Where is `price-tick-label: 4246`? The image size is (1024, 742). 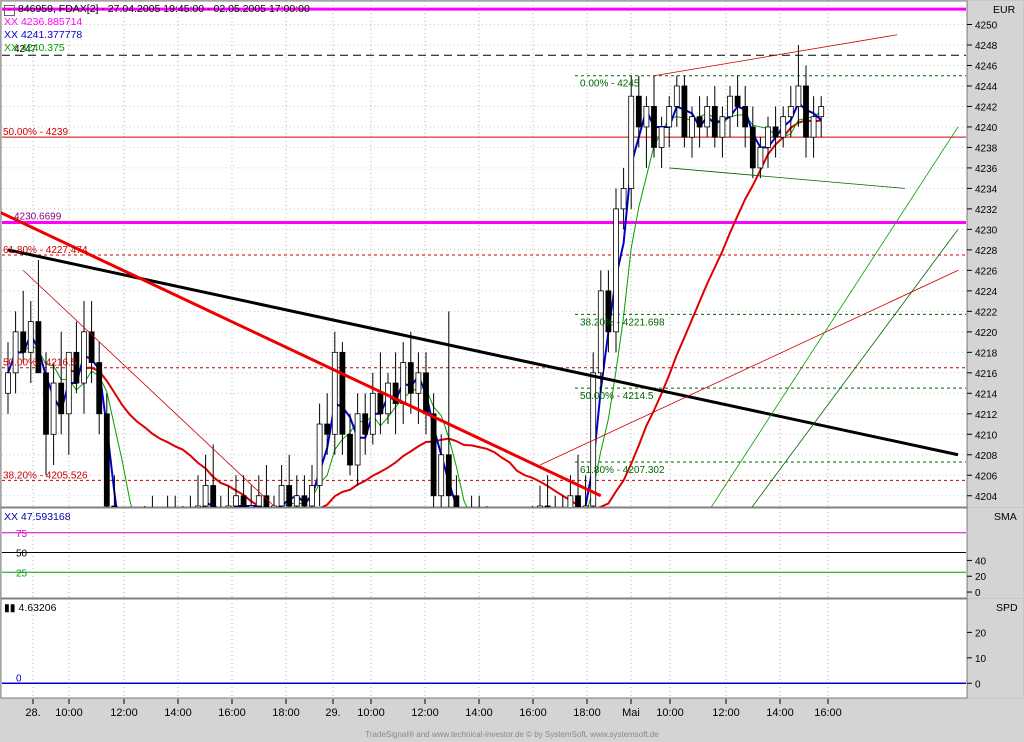 price-tick-label: 4246 is located at coordinates (986, 66).